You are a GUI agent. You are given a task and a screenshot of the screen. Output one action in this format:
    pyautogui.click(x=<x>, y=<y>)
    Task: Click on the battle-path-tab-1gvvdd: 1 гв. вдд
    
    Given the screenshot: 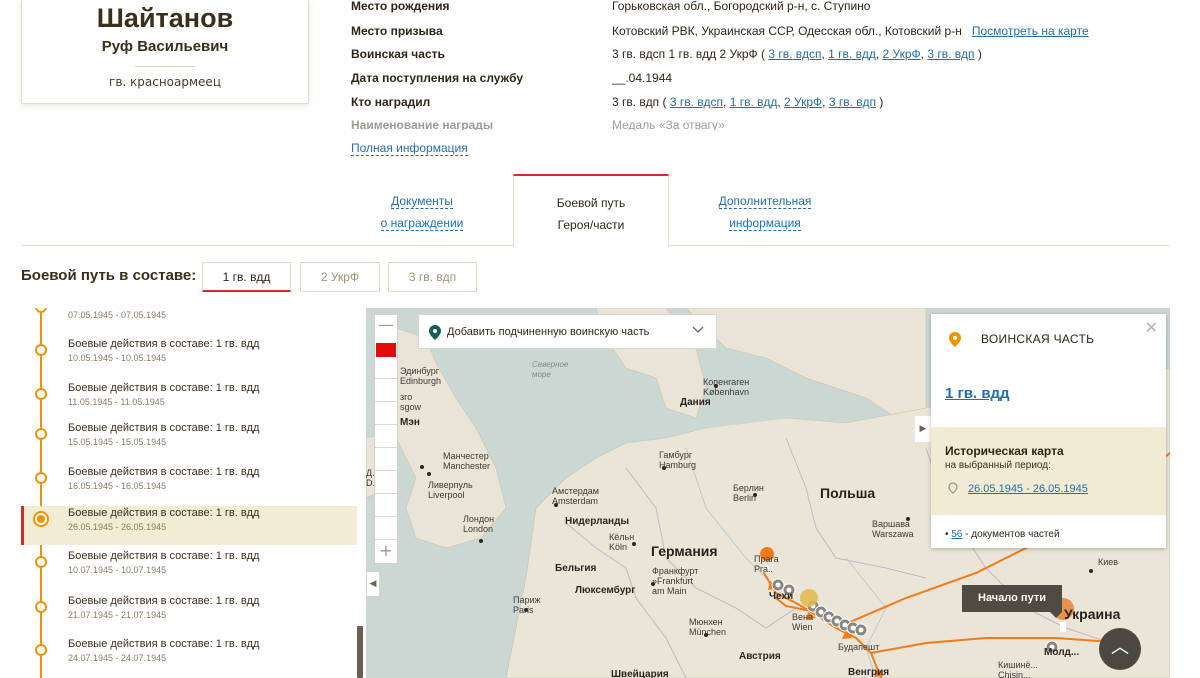 What is the action you would take?
    pyautogui.click(x=246, y=277)
    